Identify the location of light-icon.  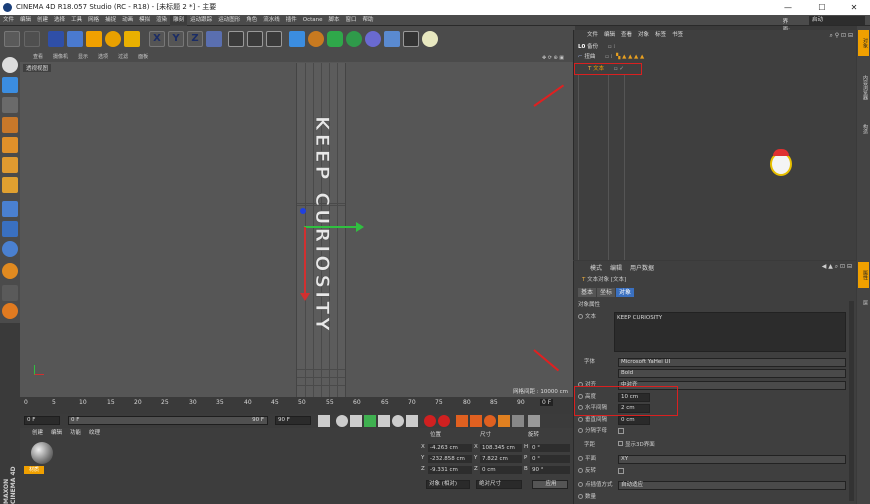
(430, 39).